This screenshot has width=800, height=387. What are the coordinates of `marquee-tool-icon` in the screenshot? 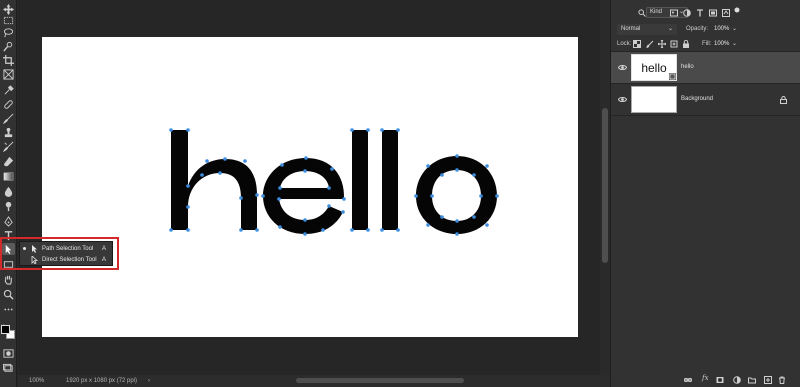 It's located at (8, 20).